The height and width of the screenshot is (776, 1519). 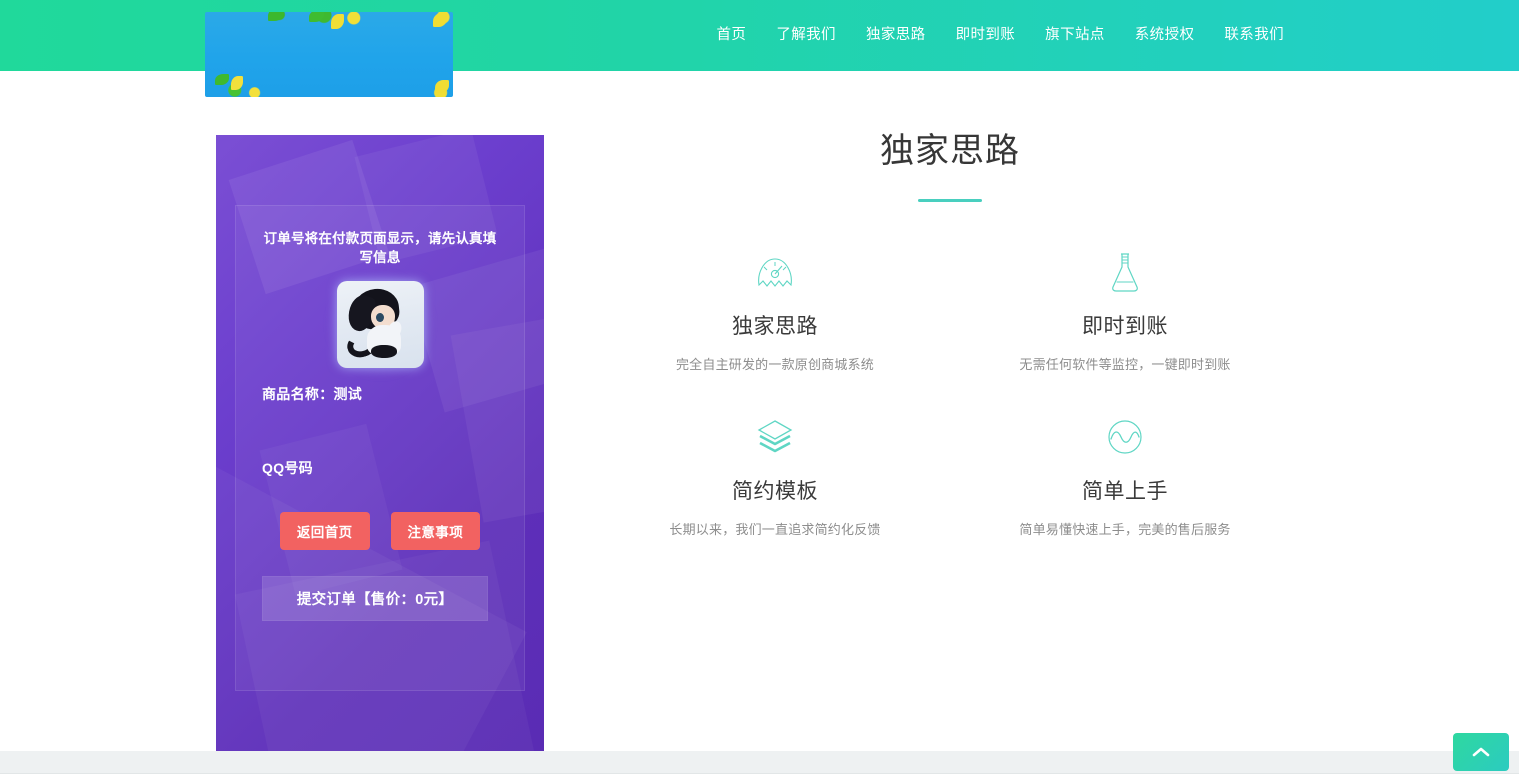 What do you see at coordinates (1125, 437) in the screenshot?
I see `wave-circle-icon` at bounding box center [1125, 437].